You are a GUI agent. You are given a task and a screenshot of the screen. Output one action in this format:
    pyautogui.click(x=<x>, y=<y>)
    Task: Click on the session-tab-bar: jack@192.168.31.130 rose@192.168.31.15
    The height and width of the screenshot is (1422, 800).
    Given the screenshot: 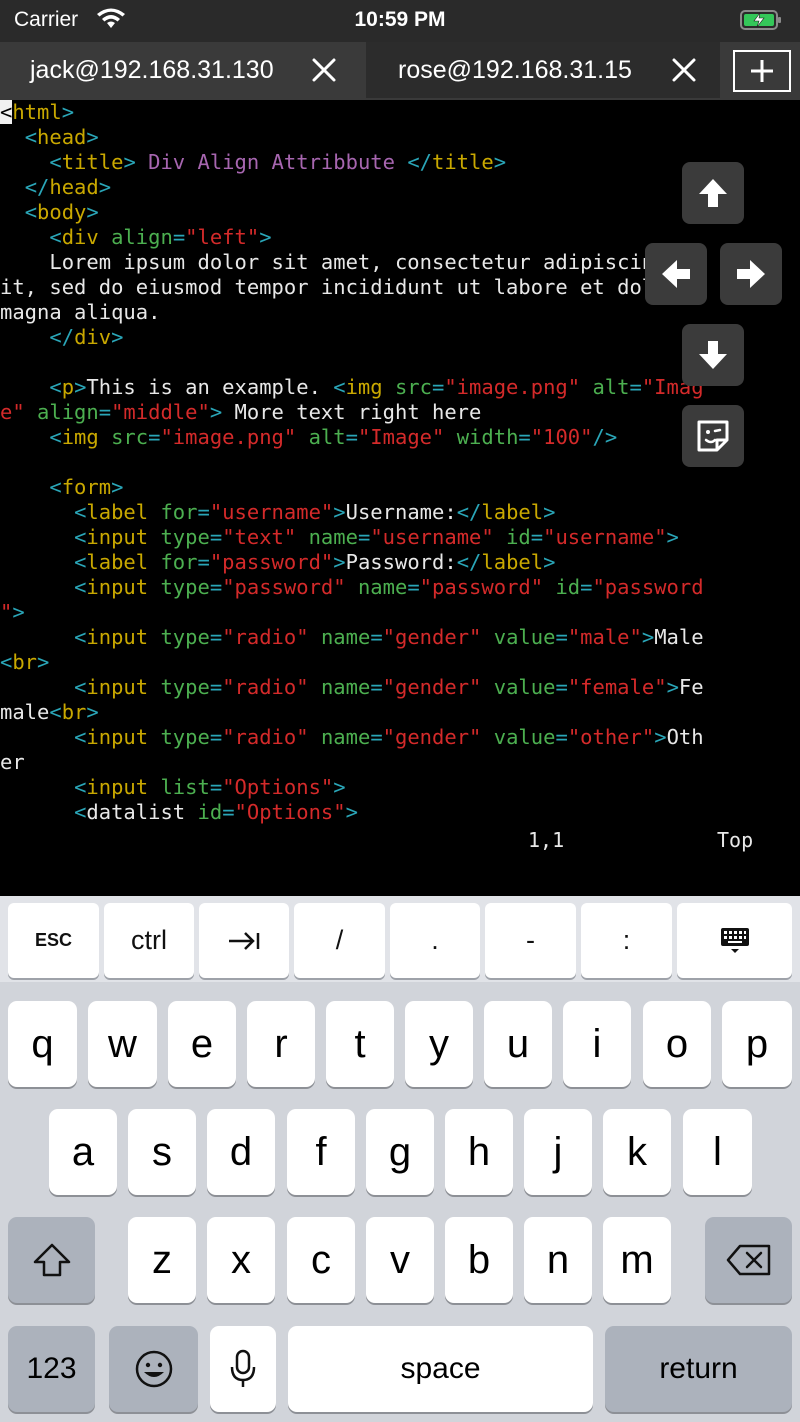 What is the action you would take?
    pyautogui.click(x=400, y=71)
    